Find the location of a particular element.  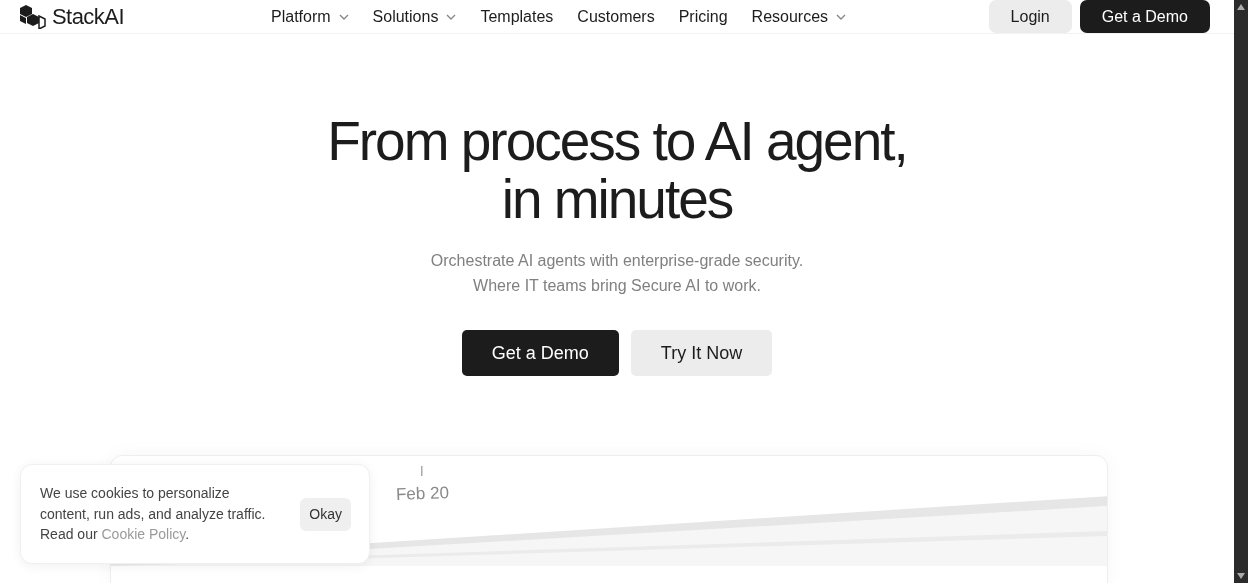

try-button: Try It Now is located at coordinates (701, 353).